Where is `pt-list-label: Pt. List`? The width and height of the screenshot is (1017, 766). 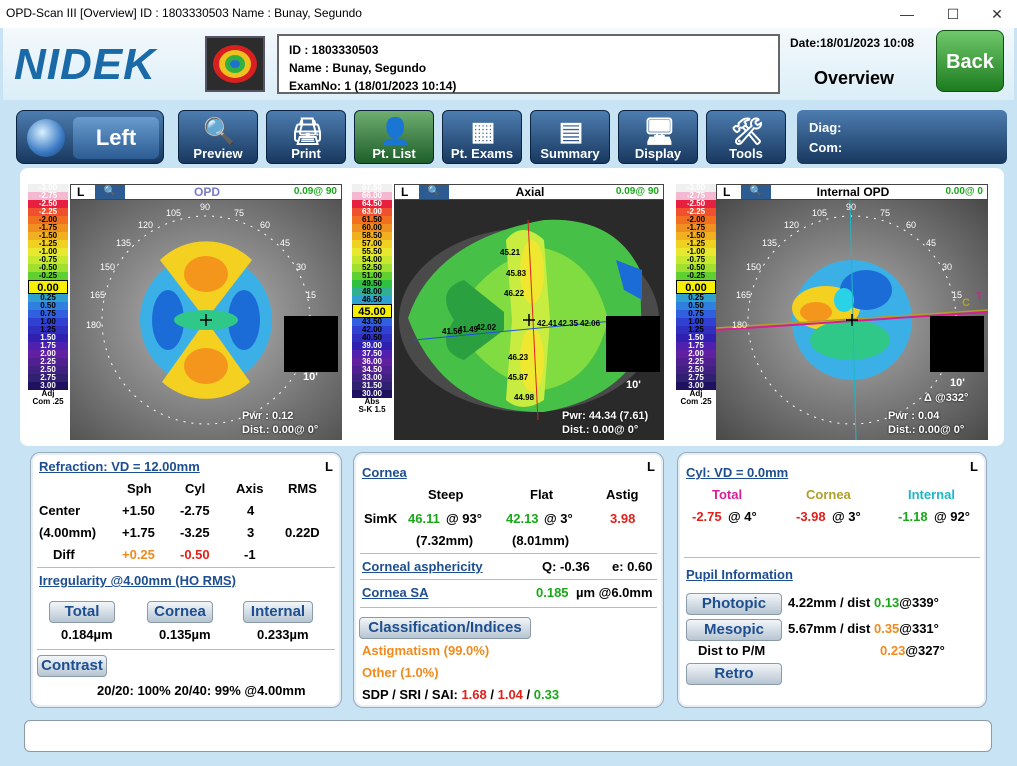
pt-list-label: Pt. List is located at coordinates (394, 153).